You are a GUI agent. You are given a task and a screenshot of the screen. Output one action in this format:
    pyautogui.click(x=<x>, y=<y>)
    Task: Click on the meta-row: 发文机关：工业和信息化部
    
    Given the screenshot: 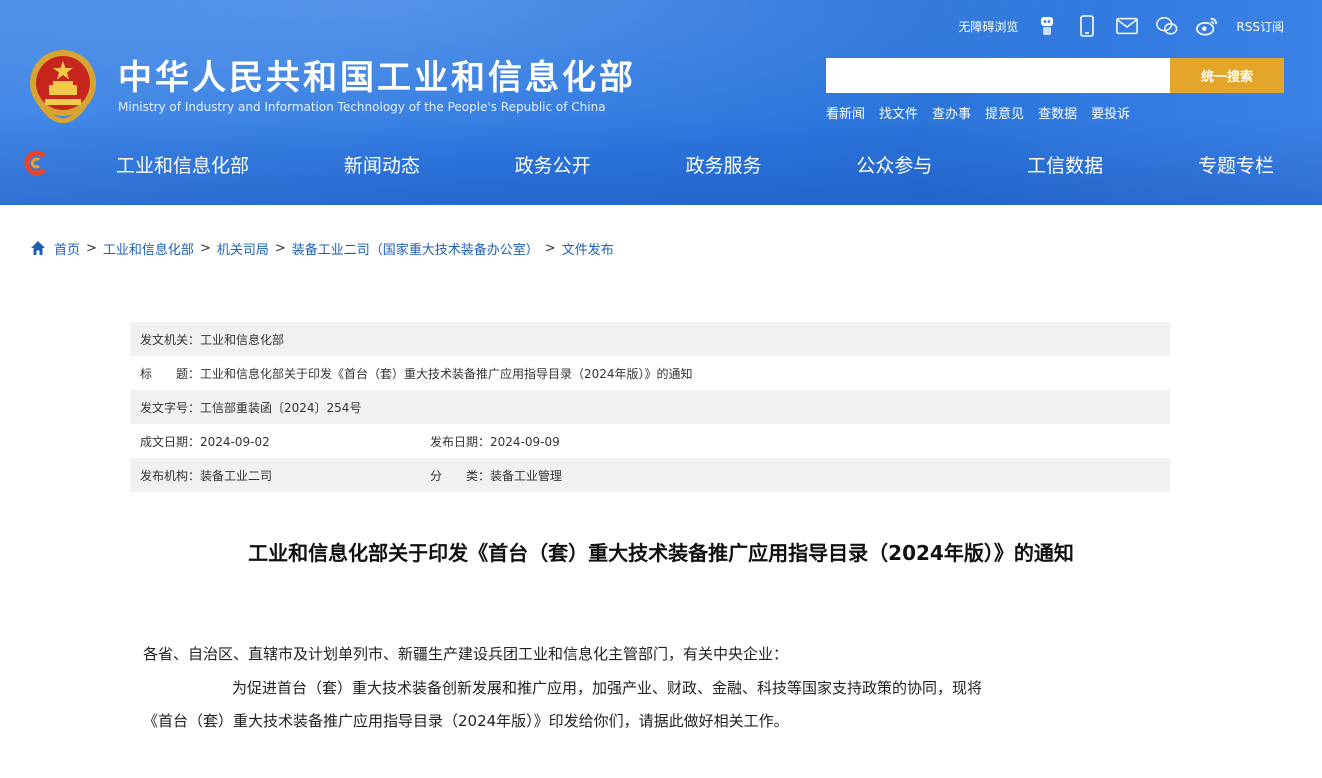 What is the action you would take?
    pyautogui.click(x=650, y=339)
    